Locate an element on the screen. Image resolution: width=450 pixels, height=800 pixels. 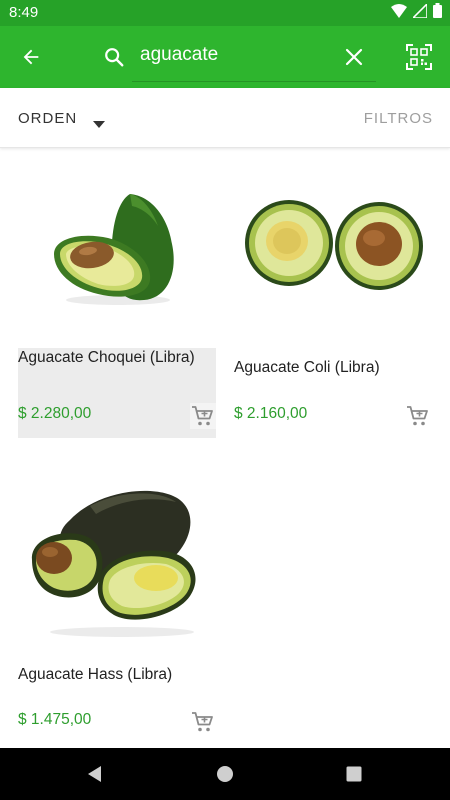
product-price: $ 1.475,00 is located at coordinates (55, 719).